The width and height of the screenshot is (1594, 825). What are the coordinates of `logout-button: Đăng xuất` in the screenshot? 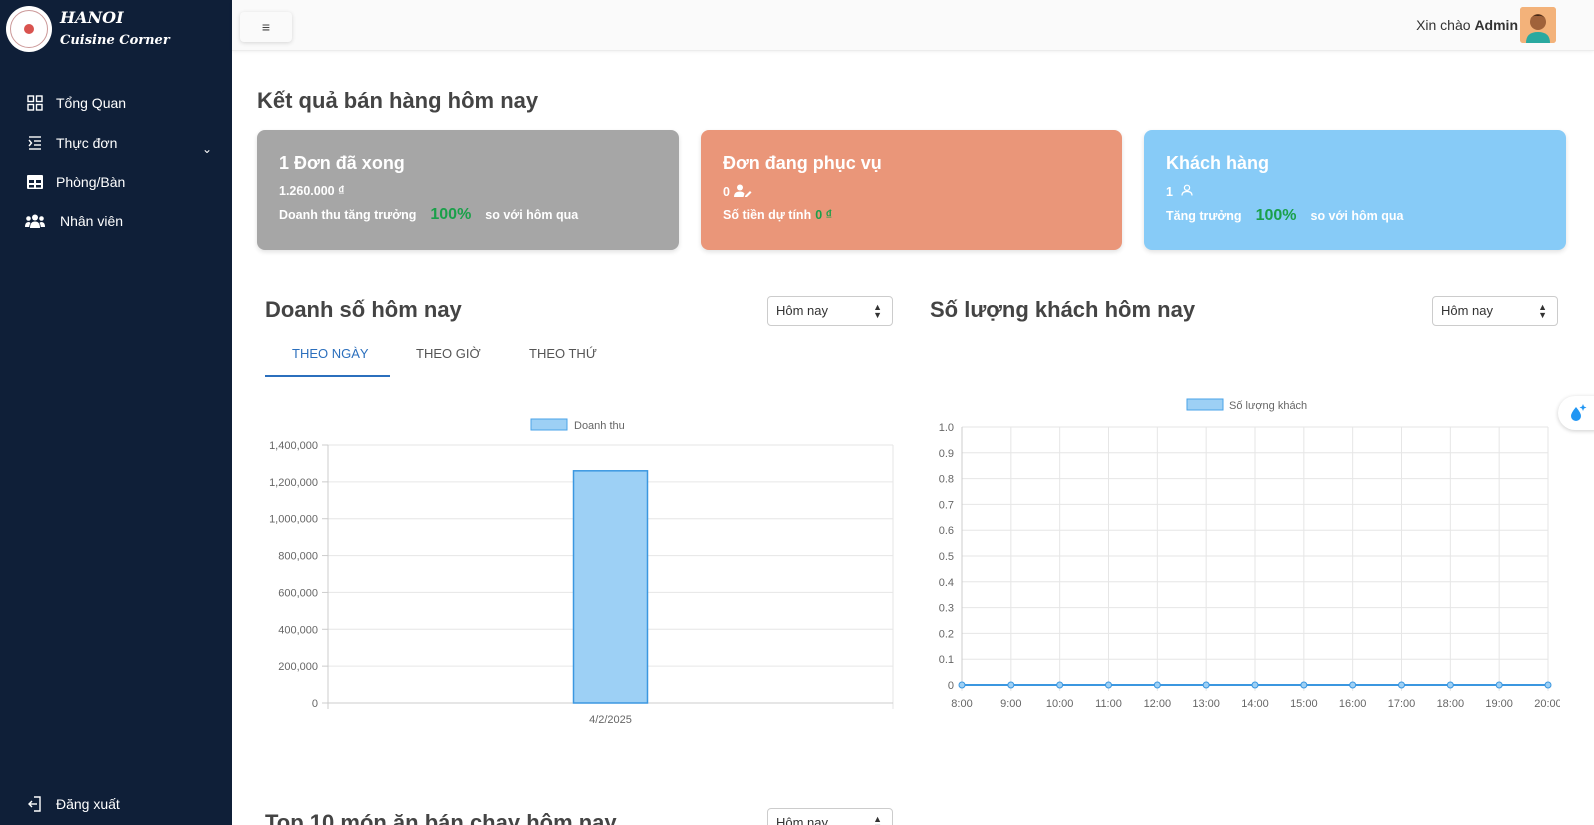 It's located at (72, 804).